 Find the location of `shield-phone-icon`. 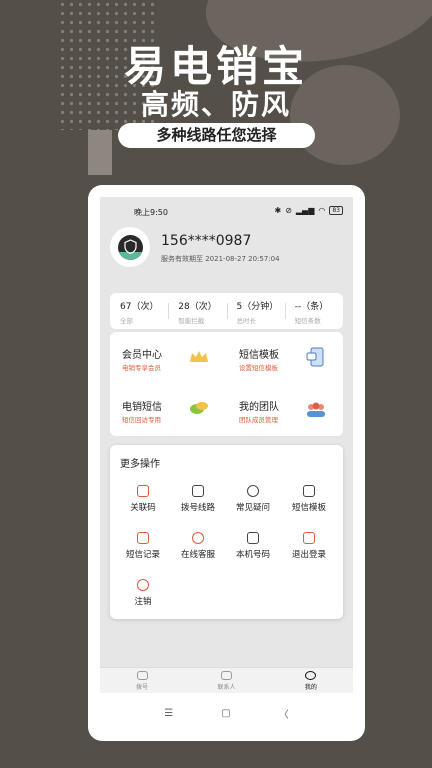

shield-phone-icon is located at coordinates (130, 247).